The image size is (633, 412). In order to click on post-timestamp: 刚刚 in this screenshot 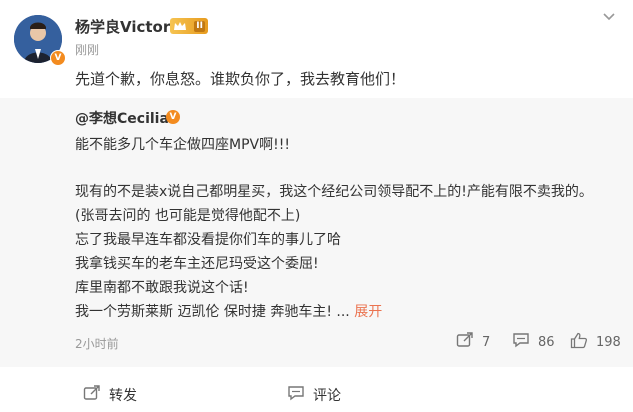, I will do `click(87, 49)`.